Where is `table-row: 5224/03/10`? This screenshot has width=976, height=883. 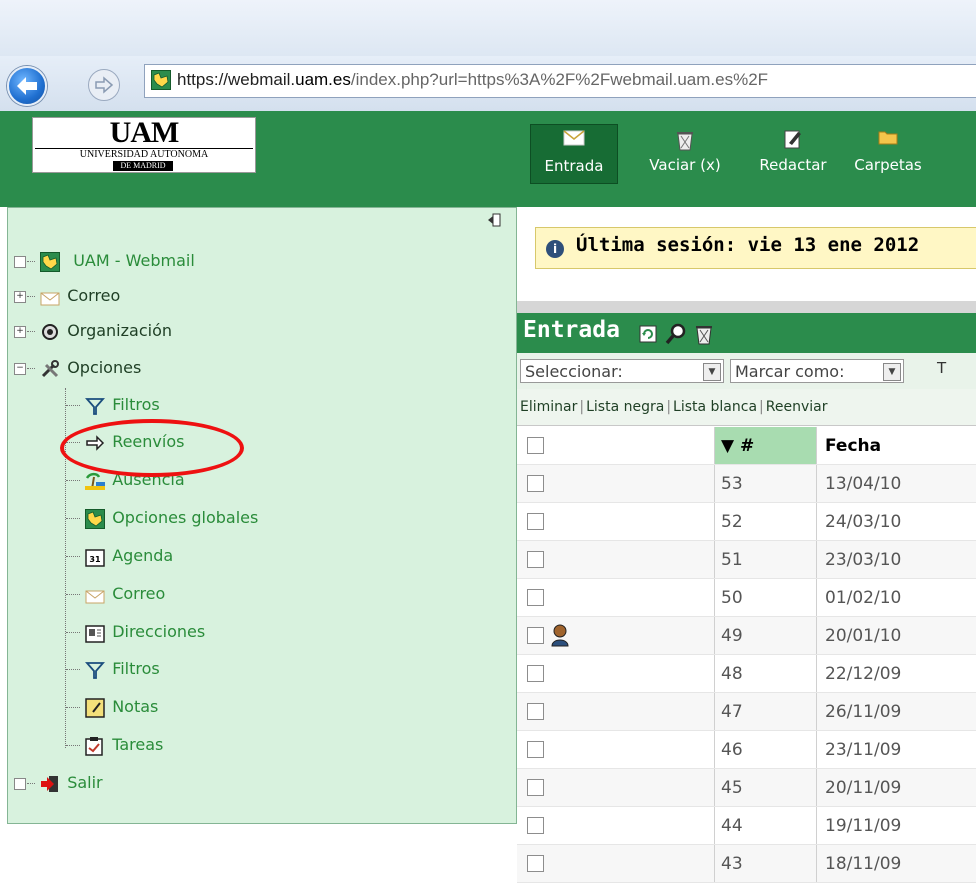
table-row: 5224/03/10 is located at coordinates (746, 522).